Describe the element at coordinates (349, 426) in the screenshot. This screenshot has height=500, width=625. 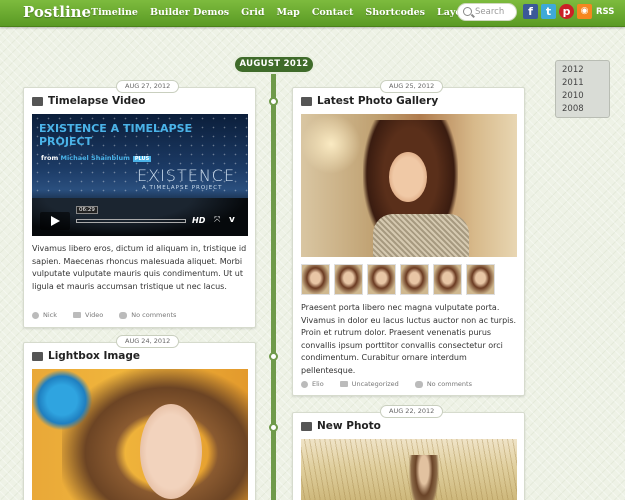
I see `post-title: New Photo` at that location.